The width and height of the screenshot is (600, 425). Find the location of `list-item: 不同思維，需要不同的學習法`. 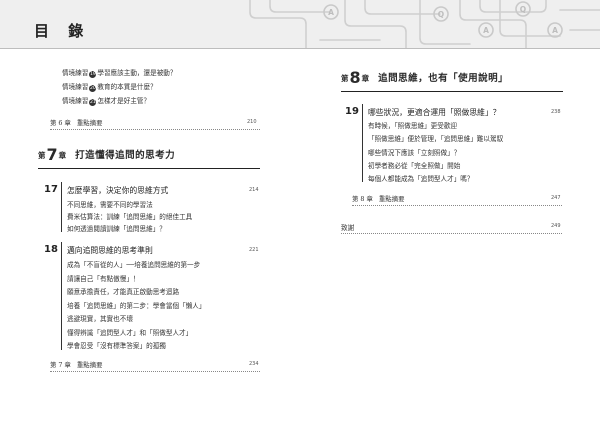

list-item: 不同思維，需要不同的學習法 is located at coordinates (110, 205).